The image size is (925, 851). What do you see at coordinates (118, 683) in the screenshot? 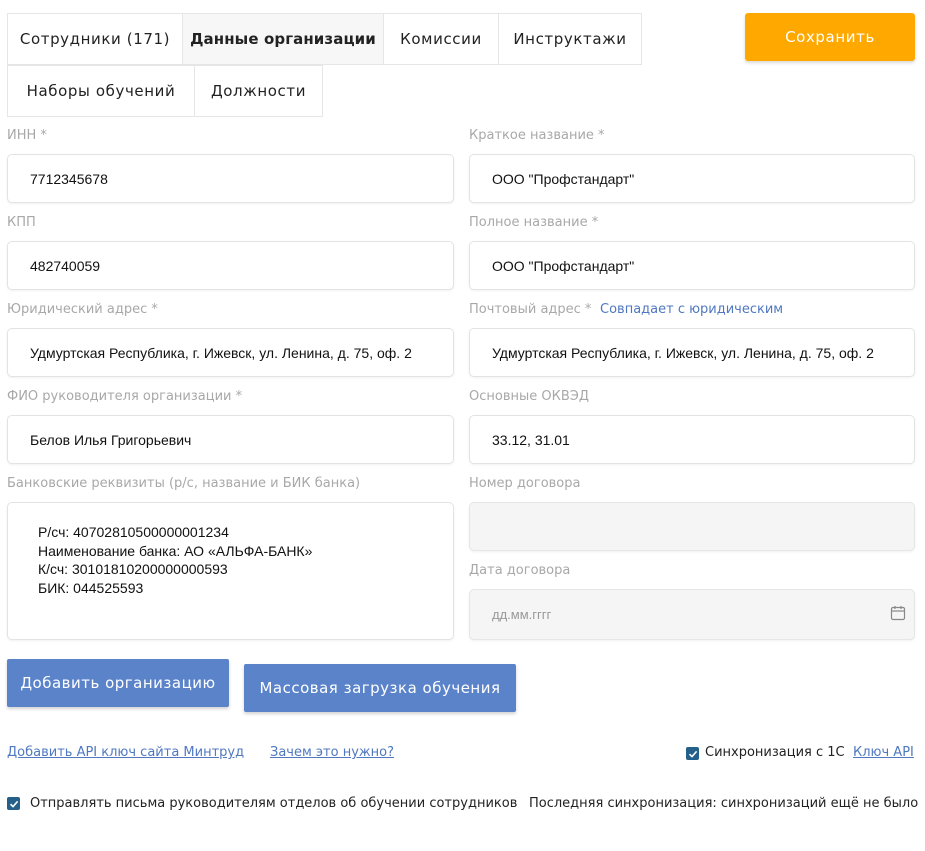
I see `add-organization-button: Добавить организацию` at bounding box center [118, 683].